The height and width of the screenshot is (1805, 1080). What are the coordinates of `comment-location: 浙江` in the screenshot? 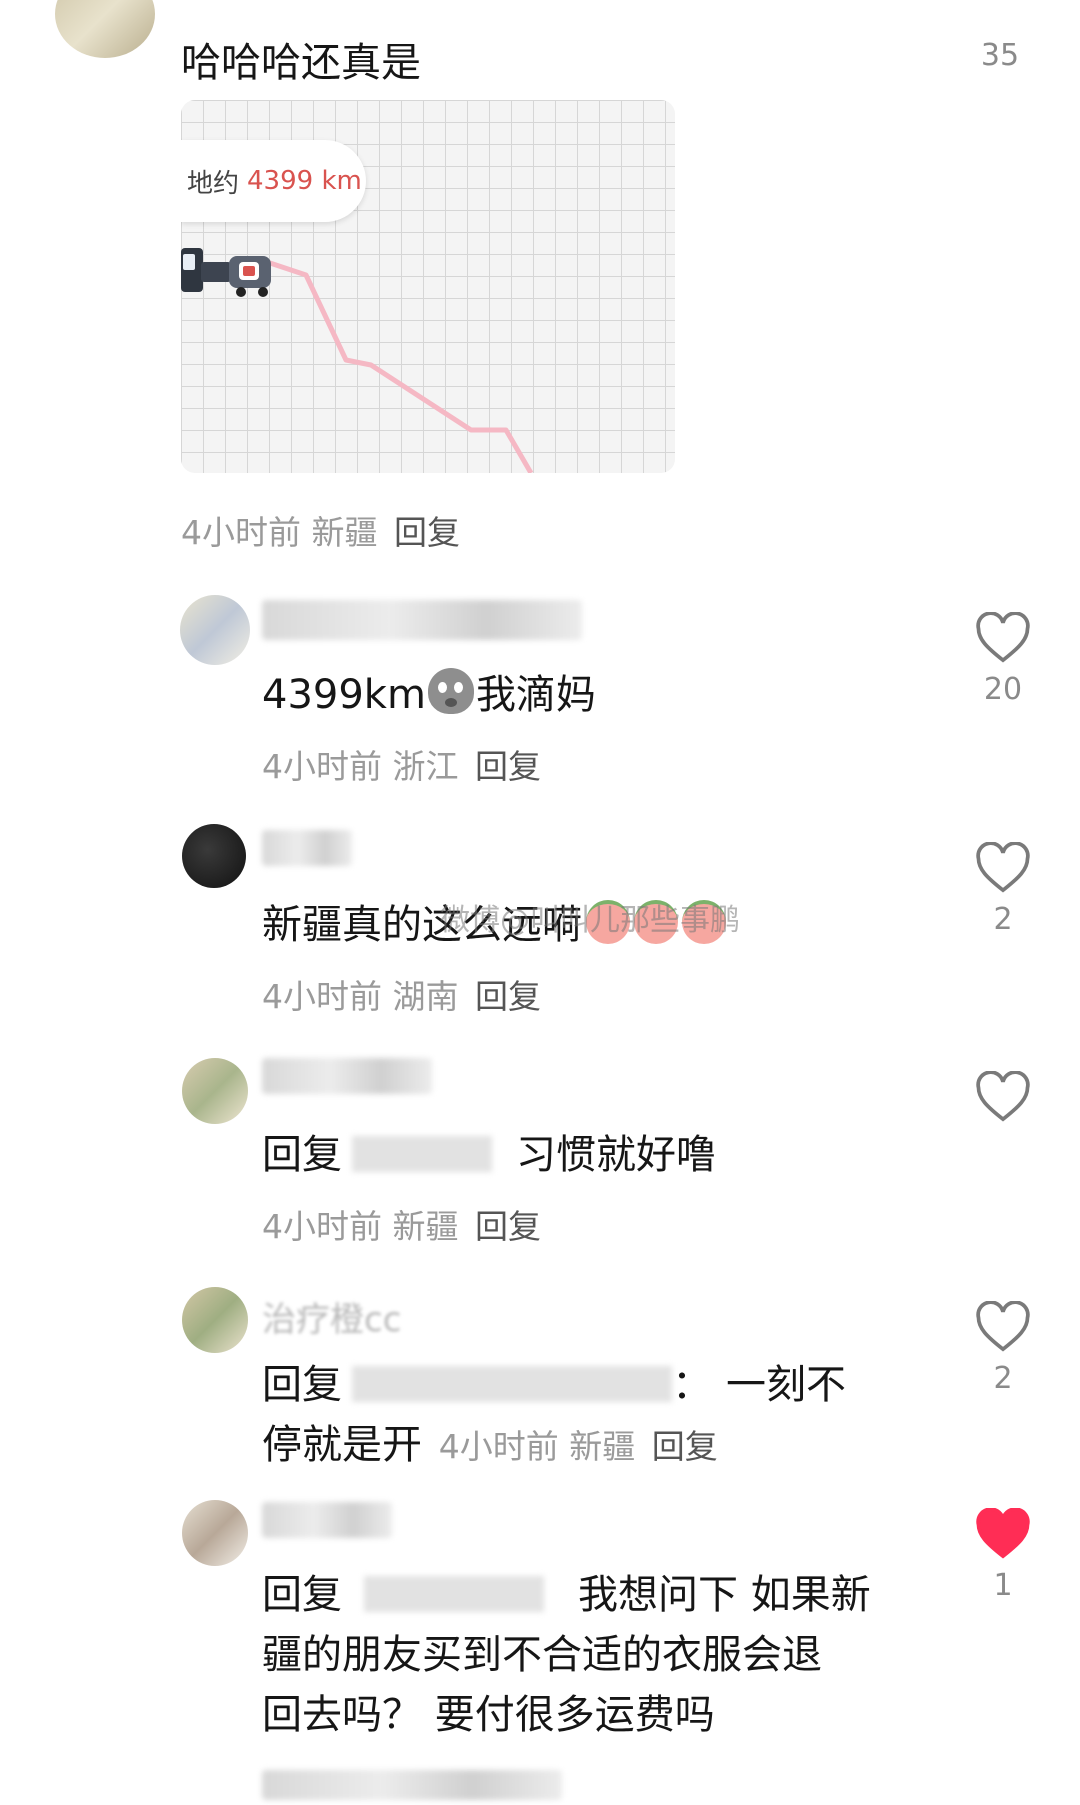 It's located at (425, 766).